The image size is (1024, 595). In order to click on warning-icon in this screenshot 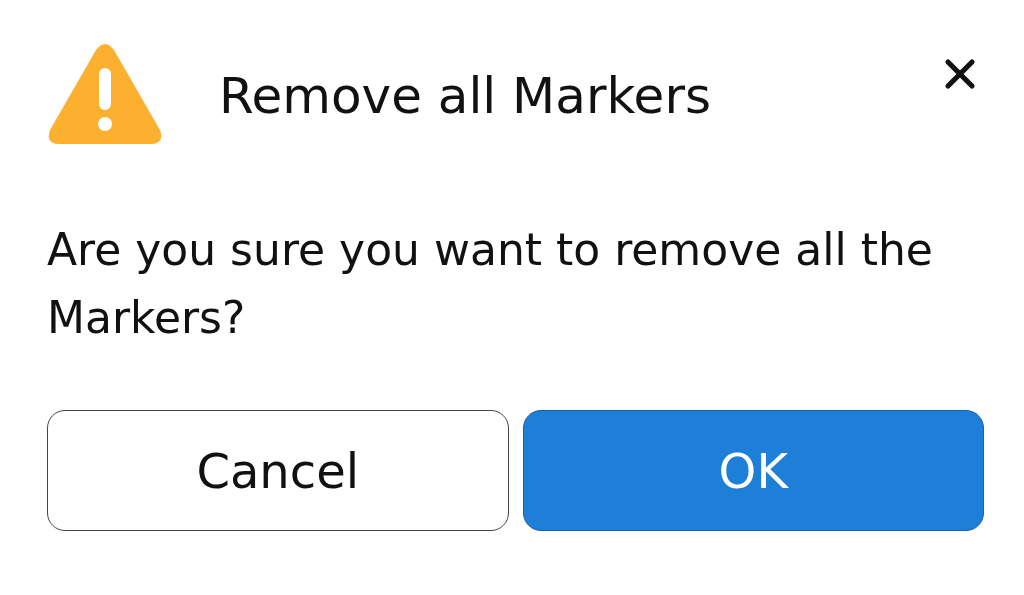, I will do `click(105, 94)`.